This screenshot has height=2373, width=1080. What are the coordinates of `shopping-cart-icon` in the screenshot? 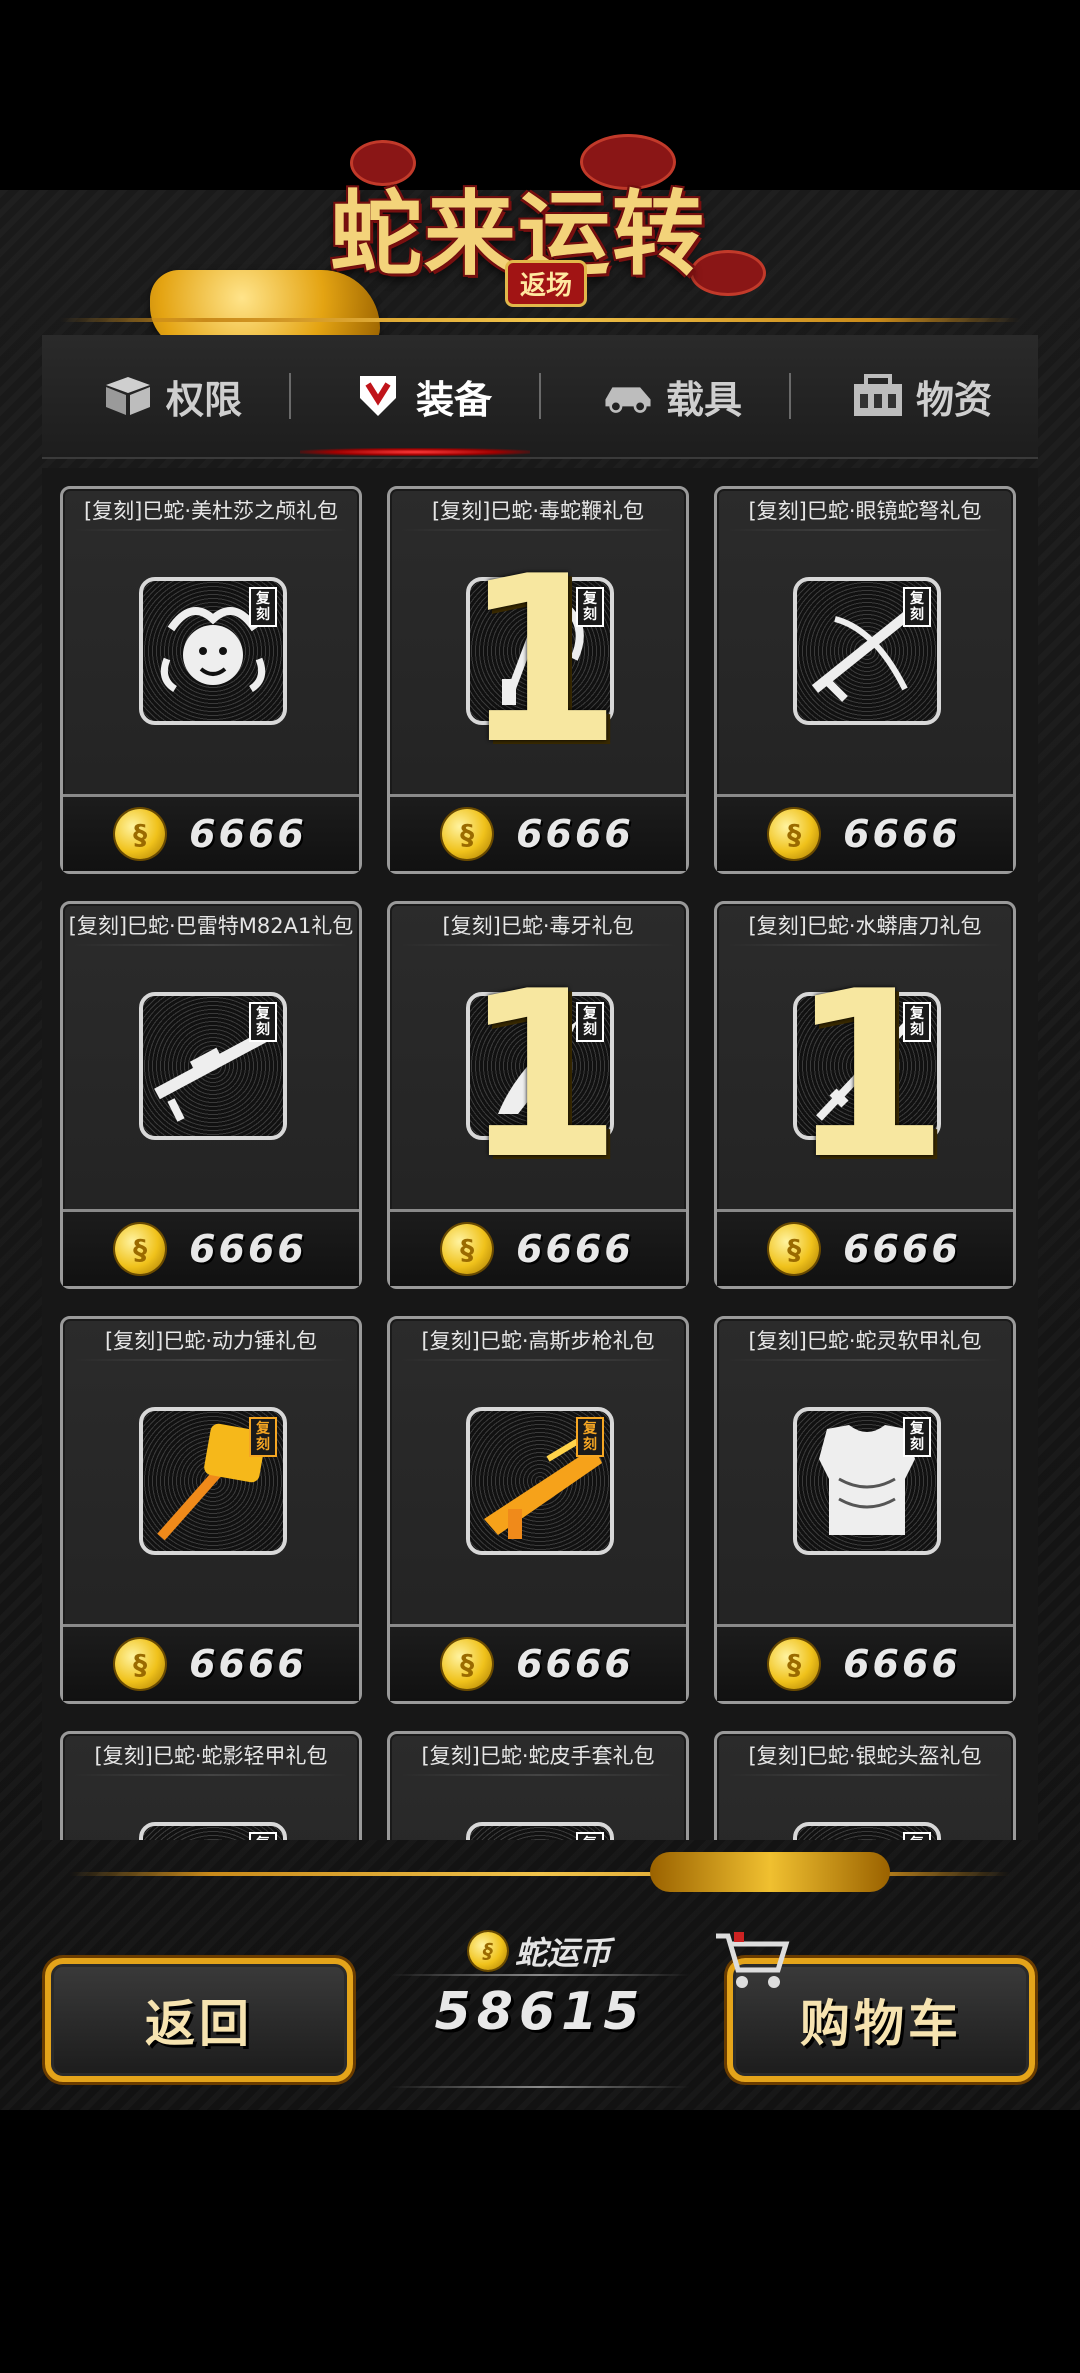 It's located at (752, 1960).